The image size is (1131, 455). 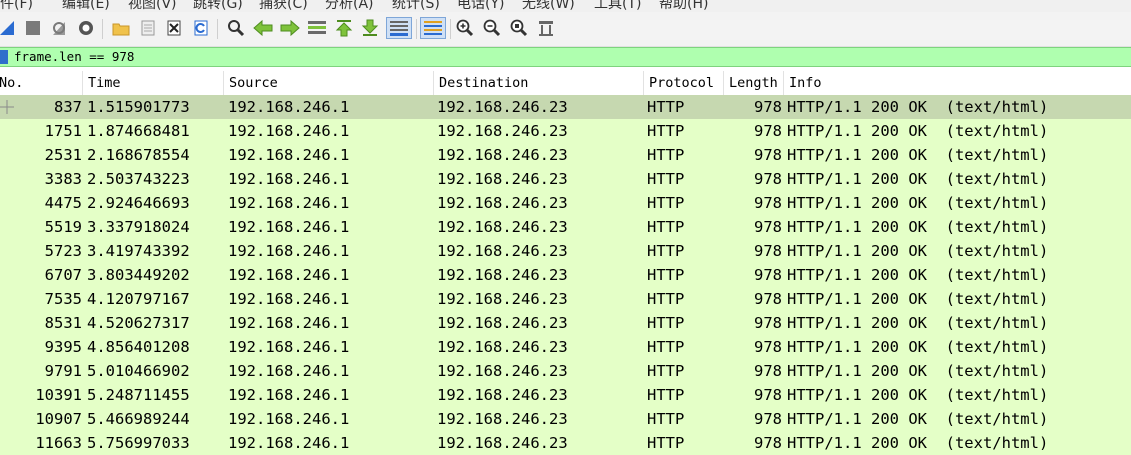 I want to click on menu-wireless: 无线(W), so click(x=548, y=6).